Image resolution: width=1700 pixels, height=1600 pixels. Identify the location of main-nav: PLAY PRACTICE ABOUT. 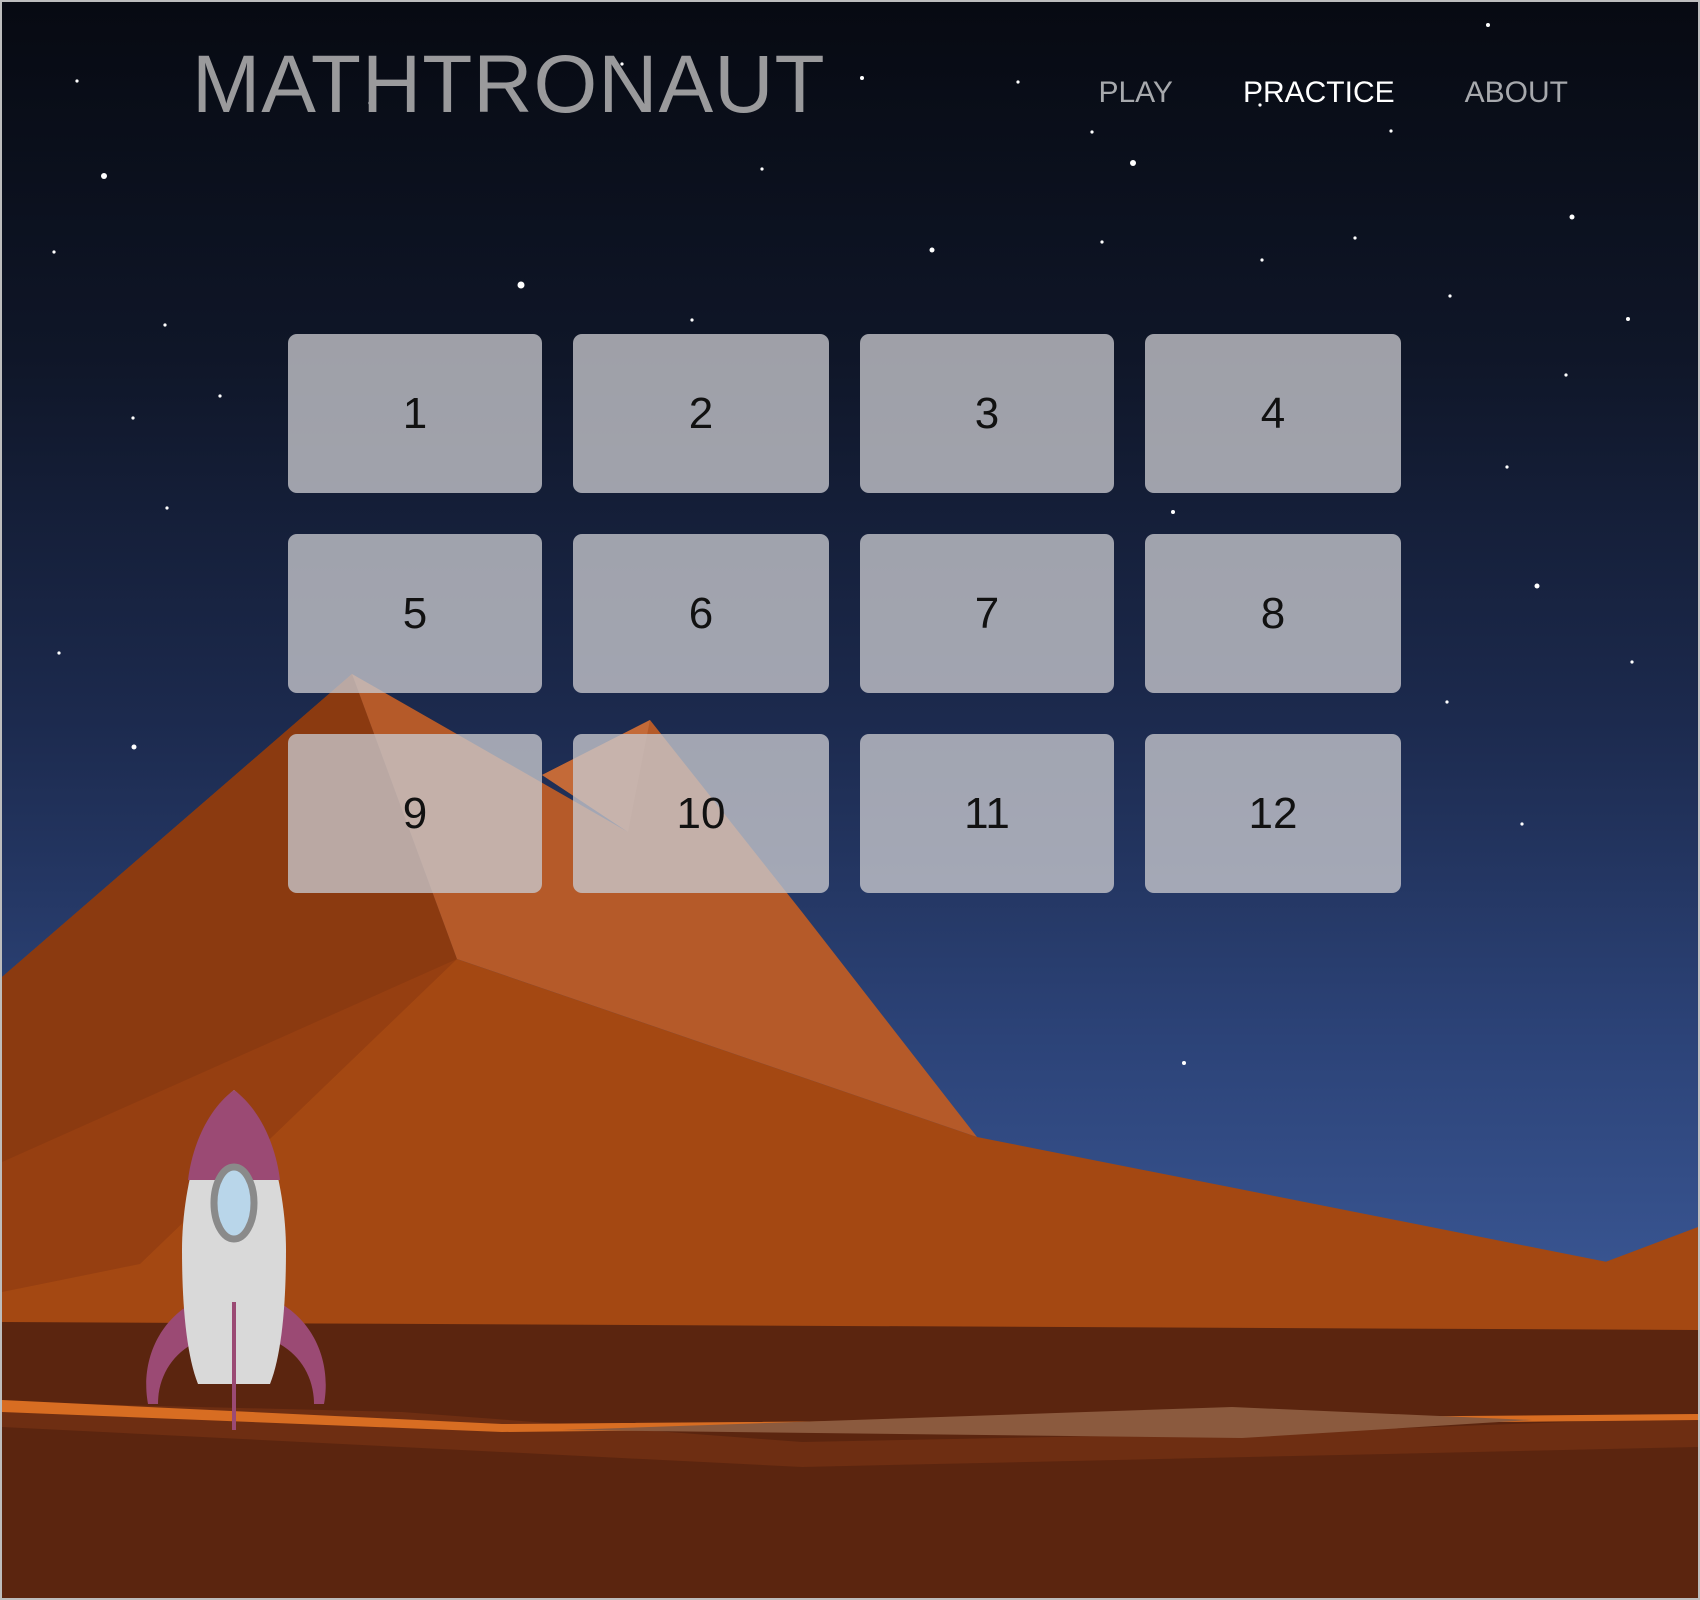
(1298, 93).